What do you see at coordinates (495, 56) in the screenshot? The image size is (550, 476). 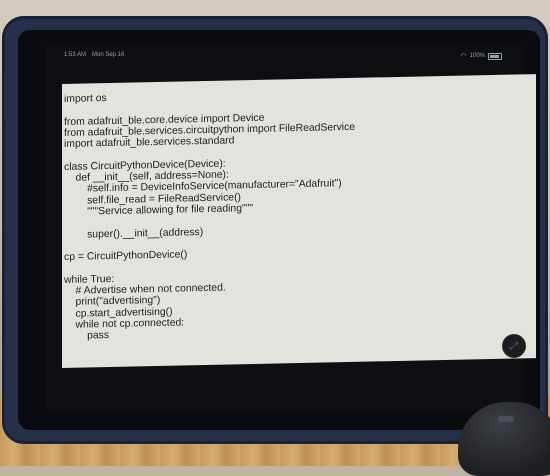 I see `battery-icon` at bounding box center [495, 56].